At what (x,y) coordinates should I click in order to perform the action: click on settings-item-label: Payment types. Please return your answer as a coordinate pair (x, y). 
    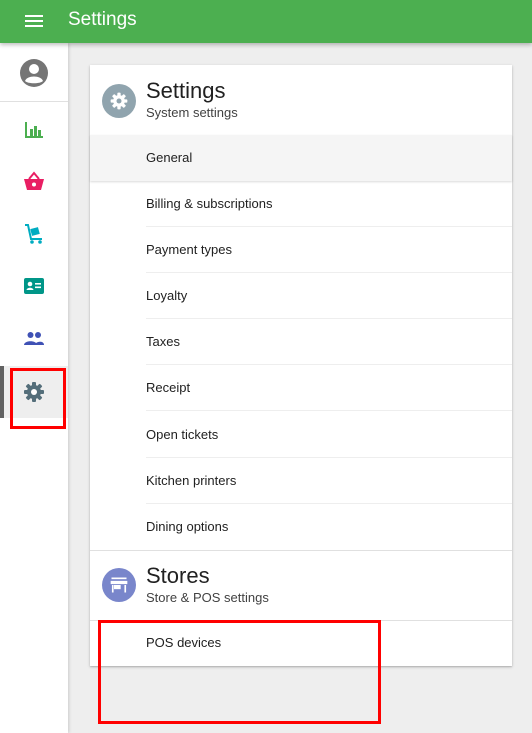
    Looking at the image, I should click on (189, 249).